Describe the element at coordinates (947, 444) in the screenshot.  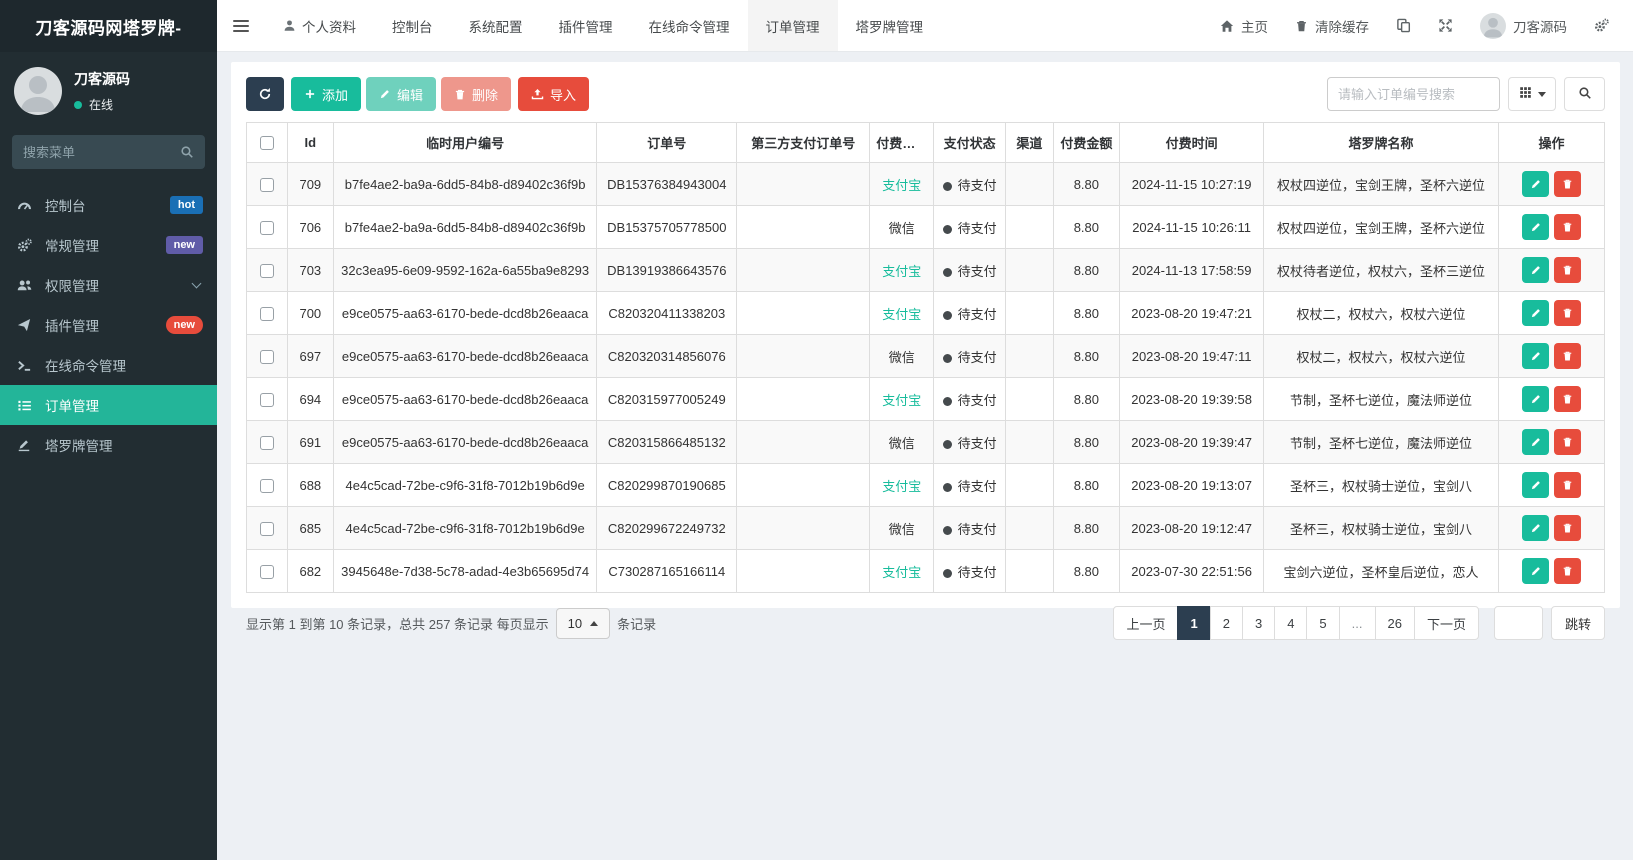
I see `status-dot` at that location.